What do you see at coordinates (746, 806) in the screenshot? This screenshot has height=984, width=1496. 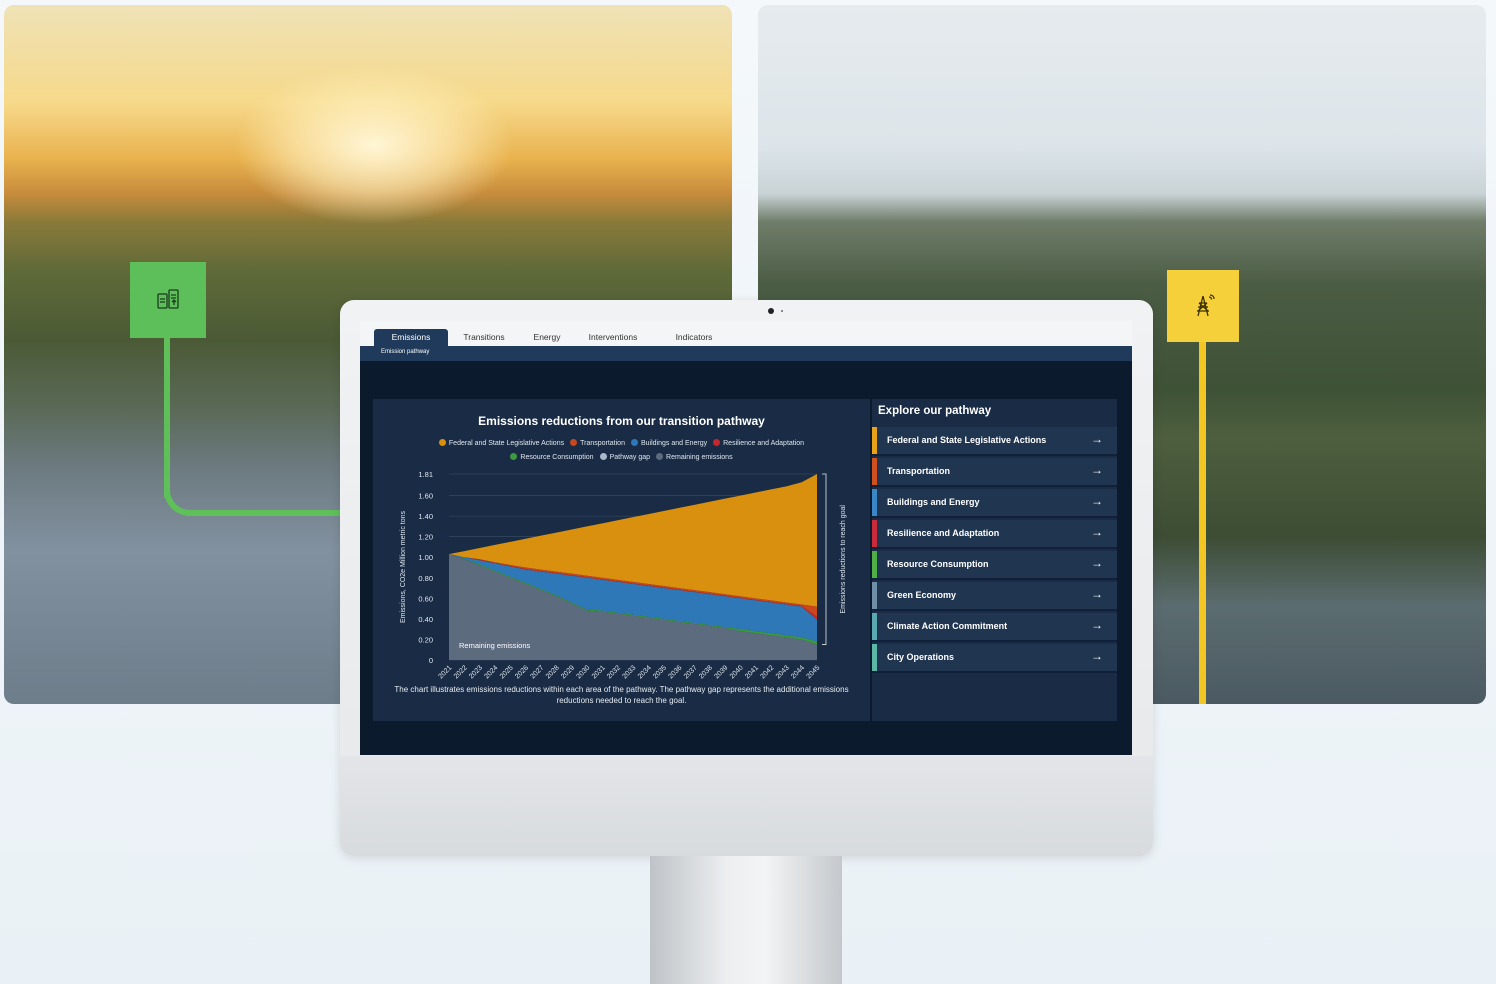 I see `monitor-chin` at bounding box center [746, 806].